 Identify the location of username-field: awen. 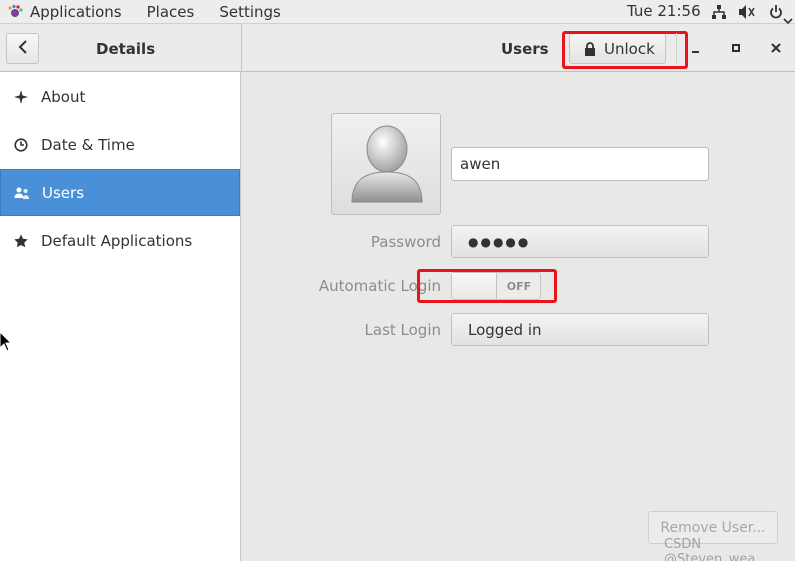
(580, 164).